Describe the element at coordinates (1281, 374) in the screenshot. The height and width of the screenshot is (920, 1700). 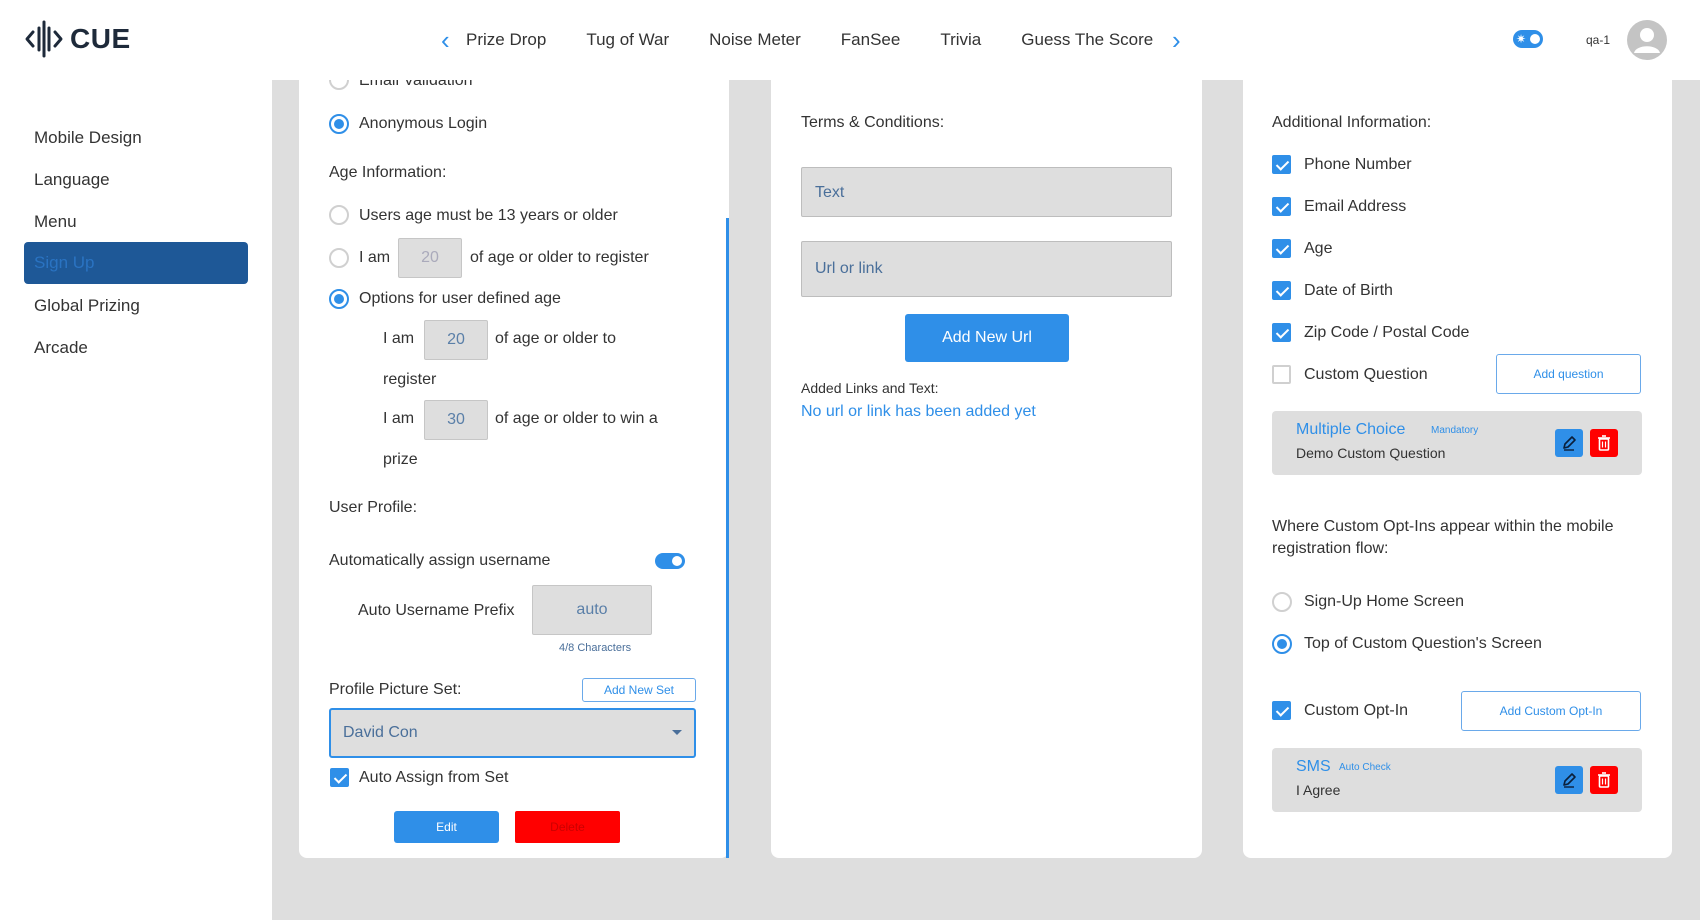
I see `custom-question-checkbox` at that location.